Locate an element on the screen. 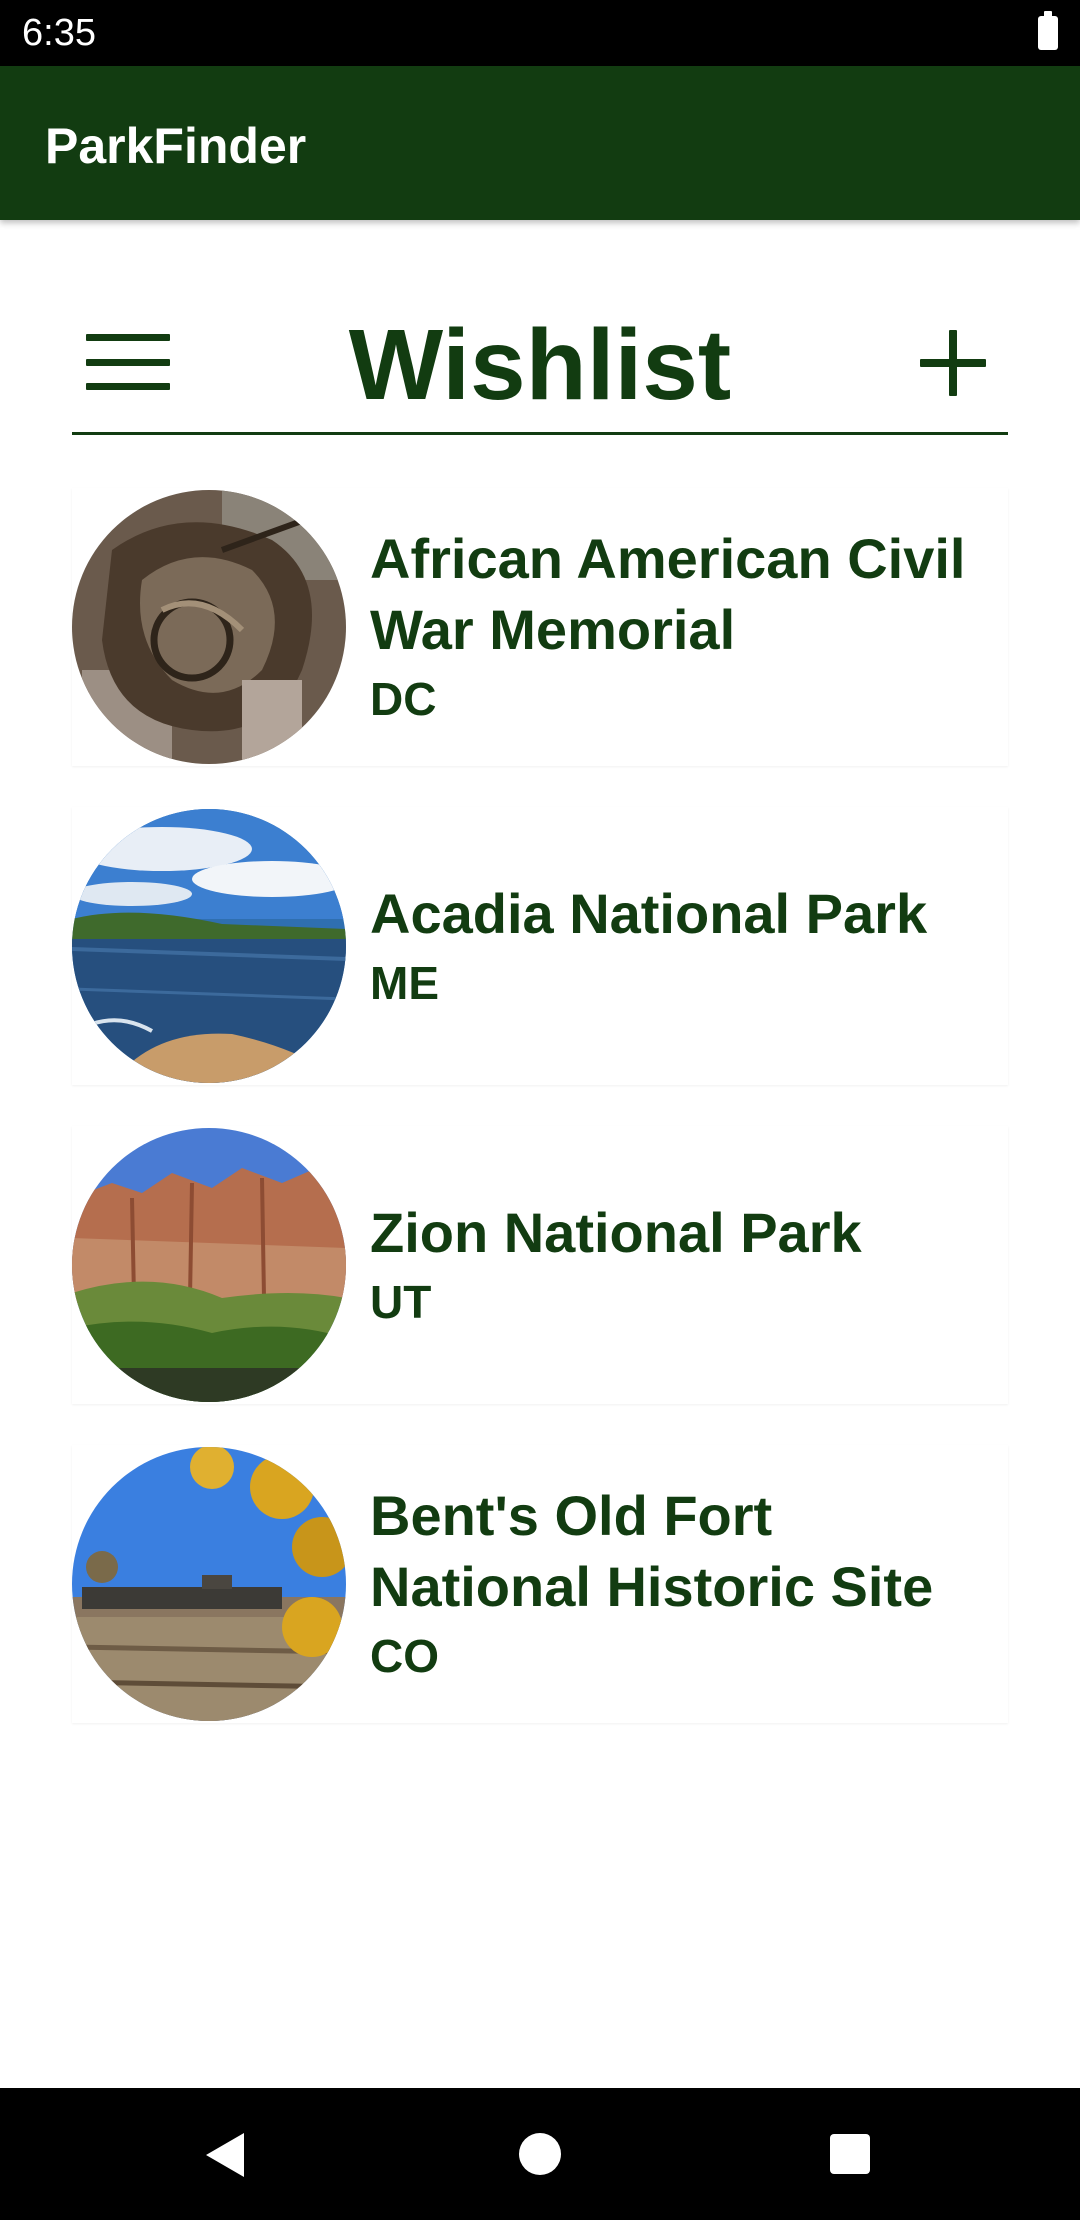  status-time: 6:35 is located at coordinates (59, 33).